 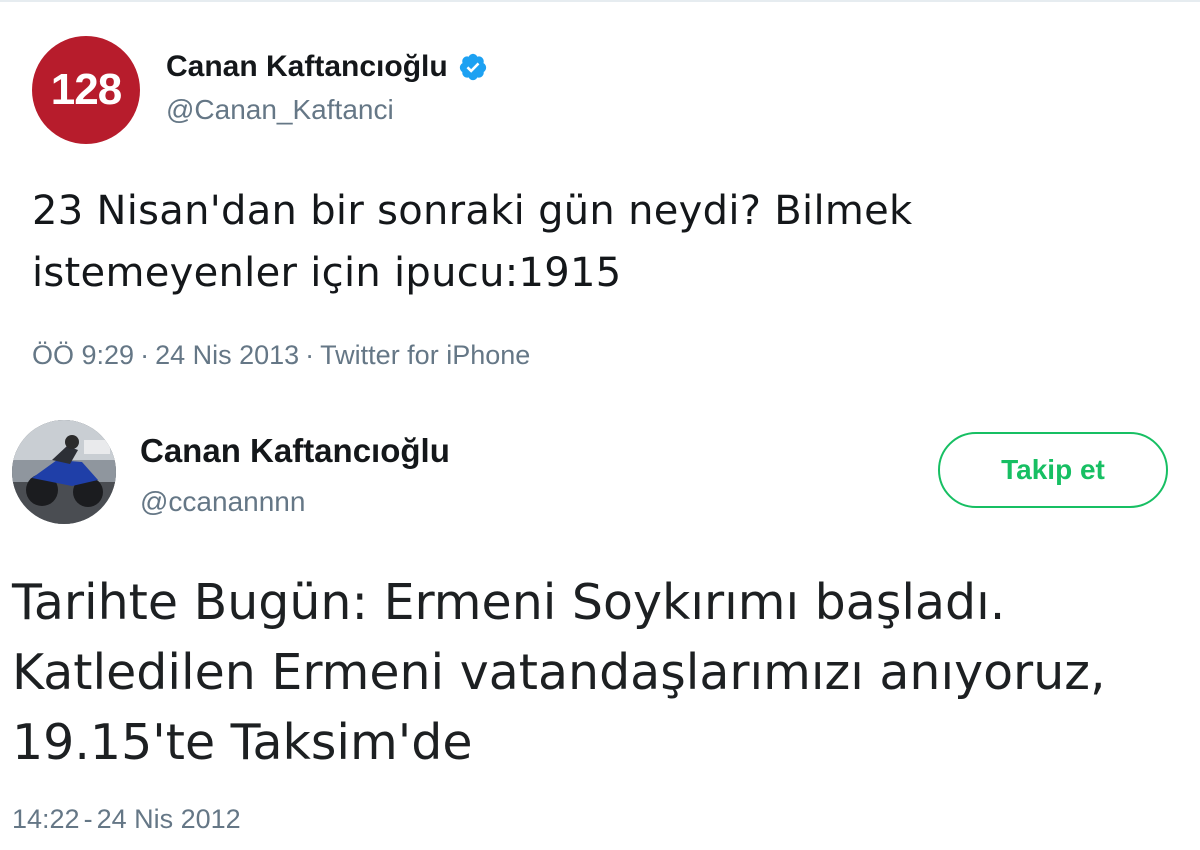 I want to click on tweet2-meta: 14:22-24 Nis 2012, so click(x=126, y=819).